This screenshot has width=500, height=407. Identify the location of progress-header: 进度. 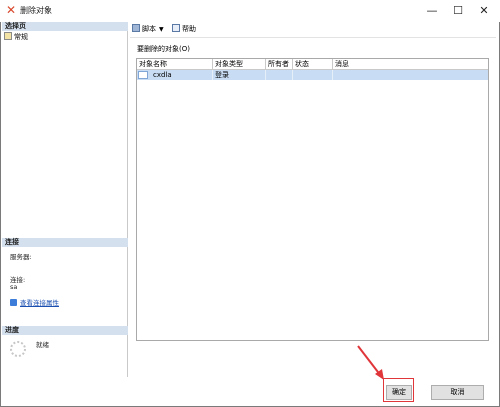
(65, 330).